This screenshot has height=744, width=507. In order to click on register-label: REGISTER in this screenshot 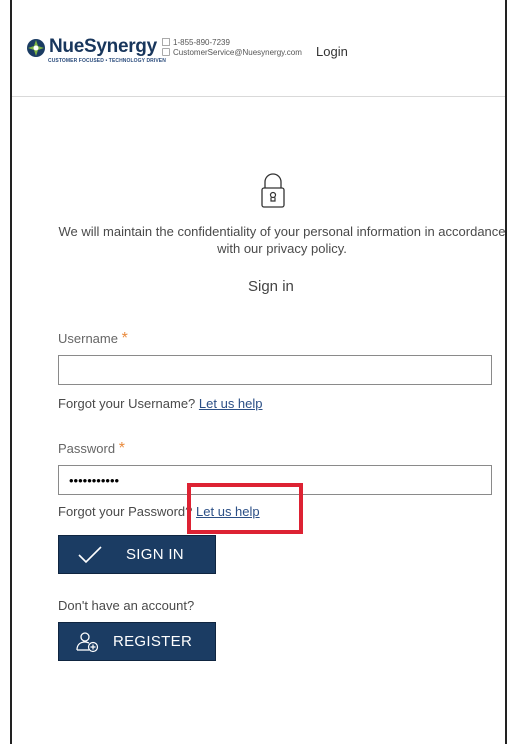, I will do `click(153, 641)`.